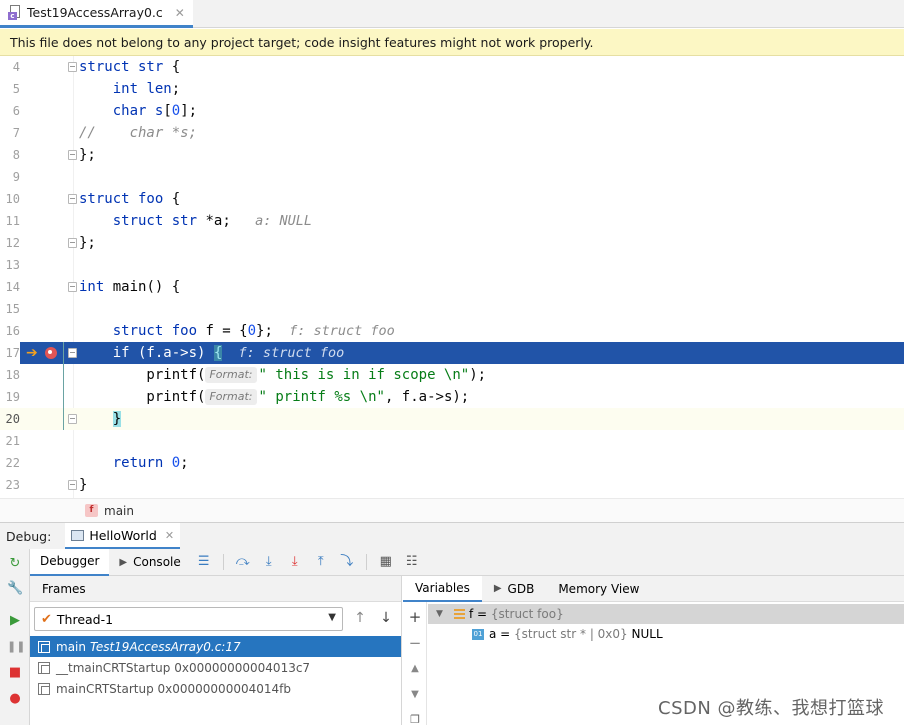 The image size is (904, 725). What do you see at coordinates (415, 669) in the screenshot?
I see `move-up-icon: ▲` at bounding box center [415, 669].